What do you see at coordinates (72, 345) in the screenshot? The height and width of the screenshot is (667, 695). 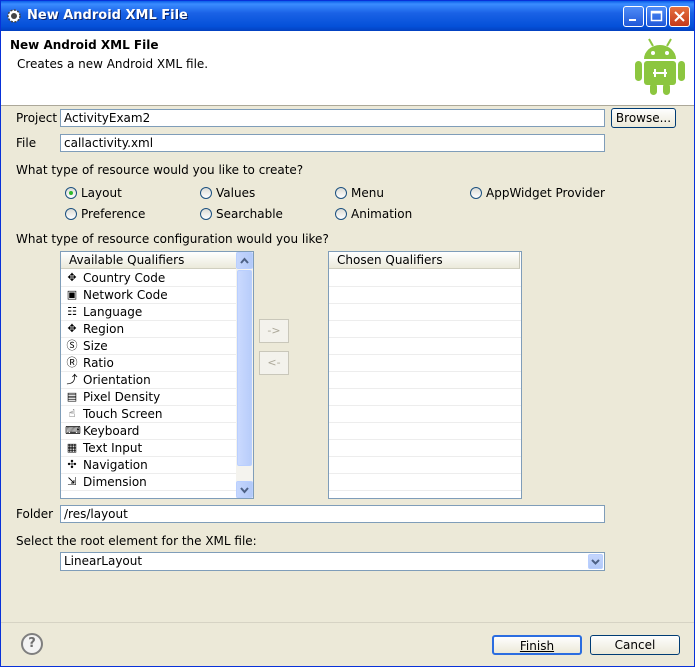 I see `size-icon: Ⓢ` at bounding box center [72, 345].